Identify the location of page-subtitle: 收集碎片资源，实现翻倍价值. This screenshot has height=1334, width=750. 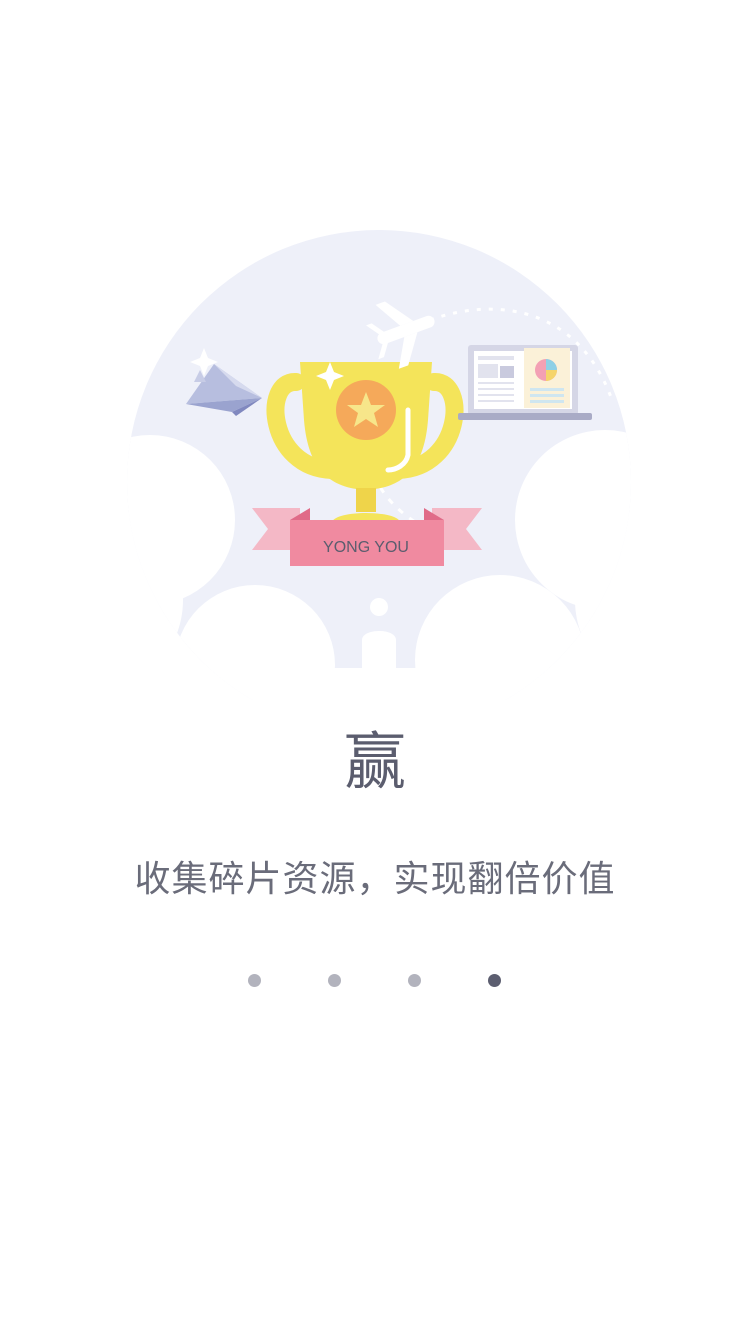
(375, 879).